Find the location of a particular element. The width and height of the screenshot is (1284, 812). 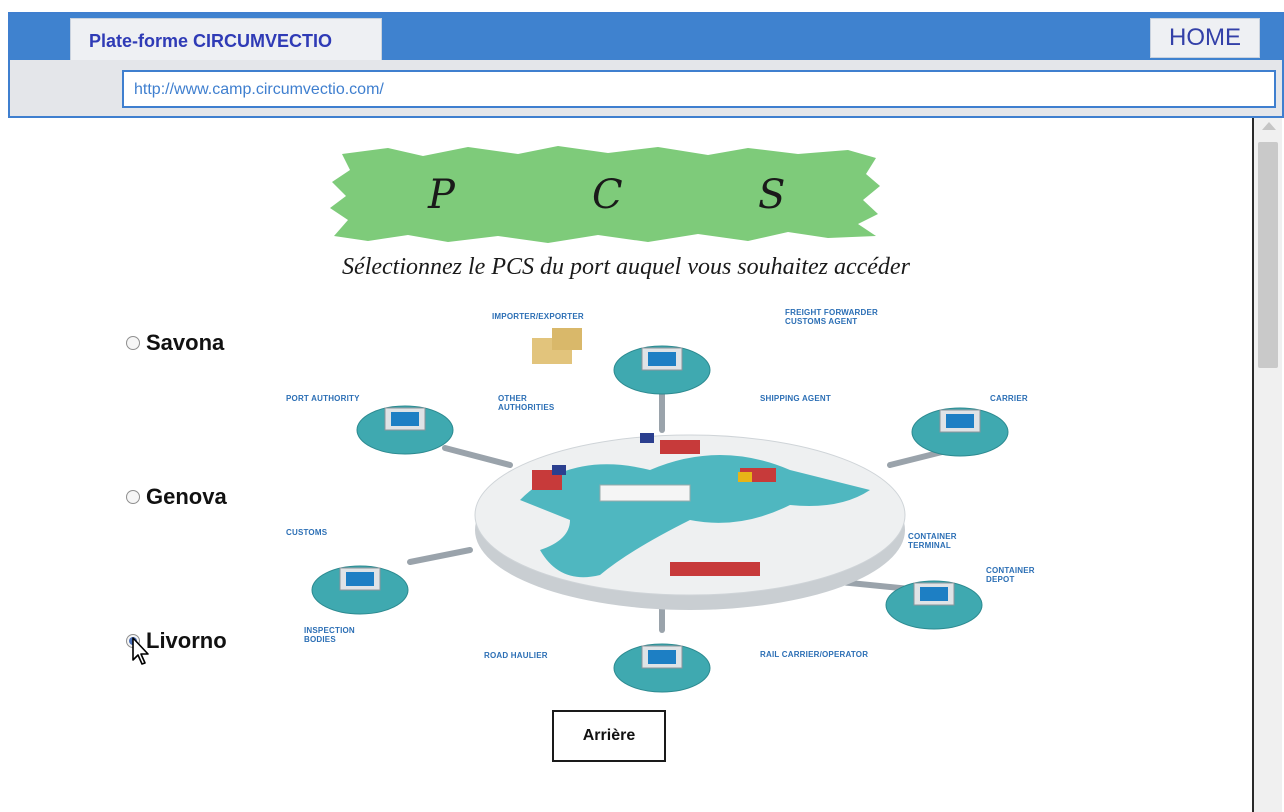

pcs-logo: P C S is located at coordinates (607, 195).